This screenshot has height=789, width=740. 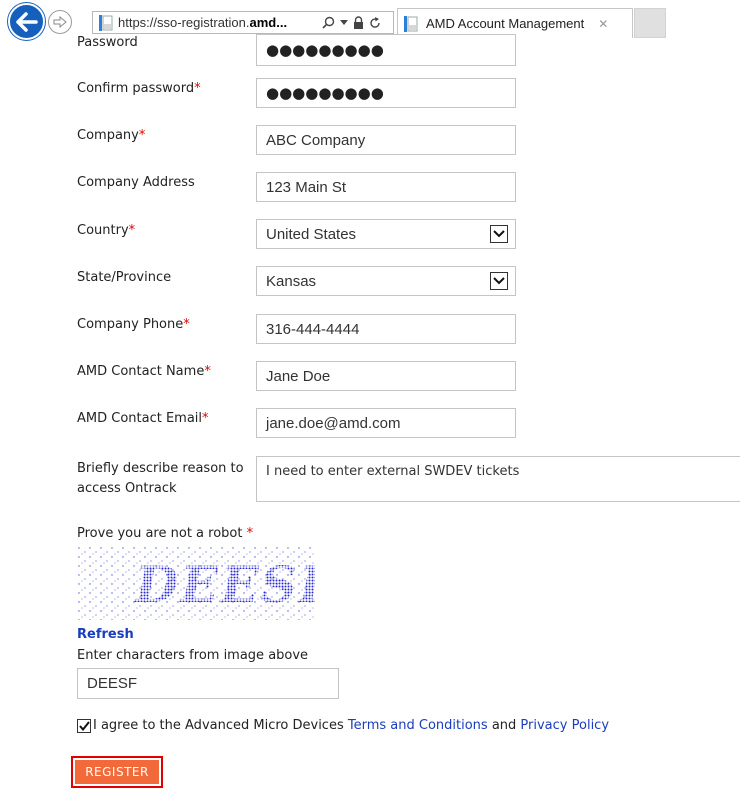 What do you see at coordinates (386, 423) in the screenshot?
I see `amd-contact-email-field: jane.doe@amd.com` at bounding box center [386, 423].